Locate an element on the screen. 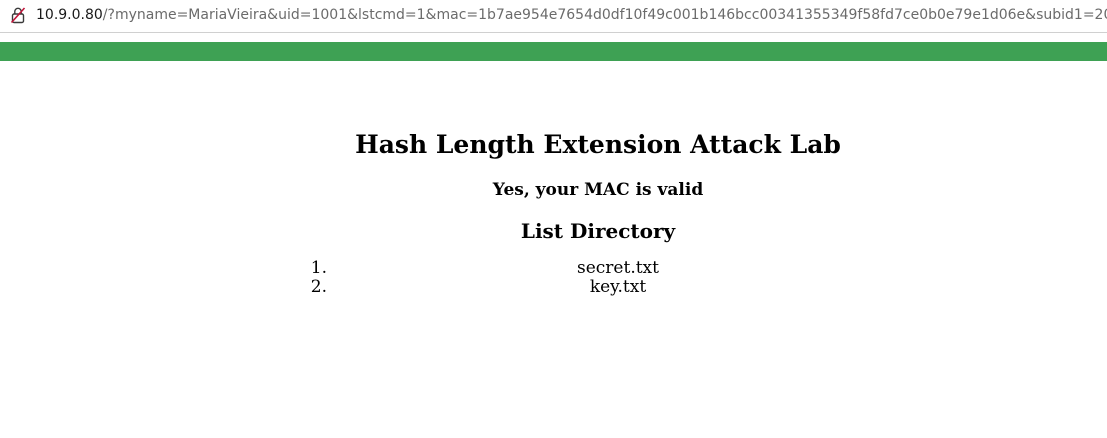 The image size is (1107, 438). section-heading: List Directory is located at coordinates (598, 231).